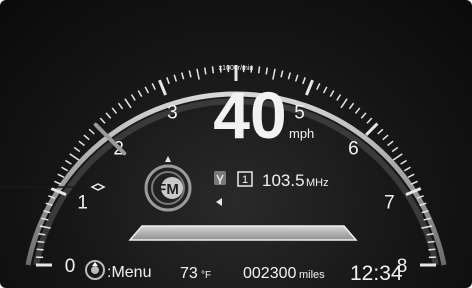  What do you see at coordinates (317, 183) in the screenshot?
I see `frequency-unit: MHz` at bounding box center [317, 183].